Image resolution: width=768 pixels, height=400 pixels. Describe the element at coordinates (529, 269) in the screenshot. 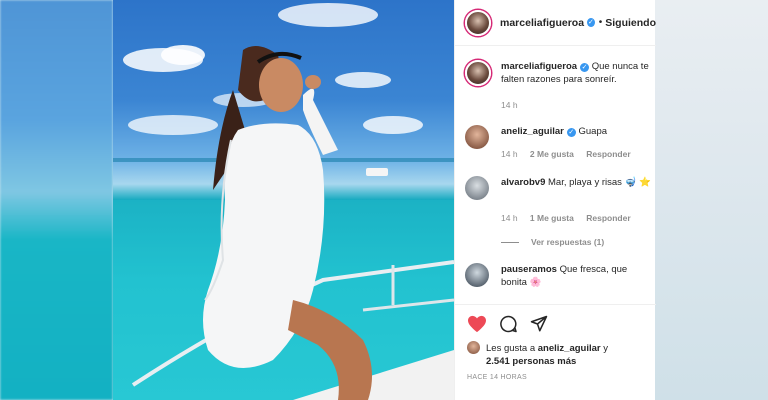

I see `comment-username: pauseramos` at that location.